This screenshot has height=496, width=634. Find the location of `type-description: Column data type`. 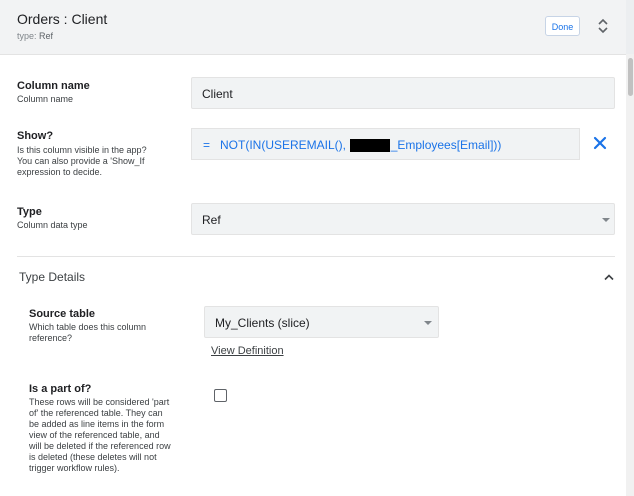

type-description: Column data type is located at coordinates (52, 225).